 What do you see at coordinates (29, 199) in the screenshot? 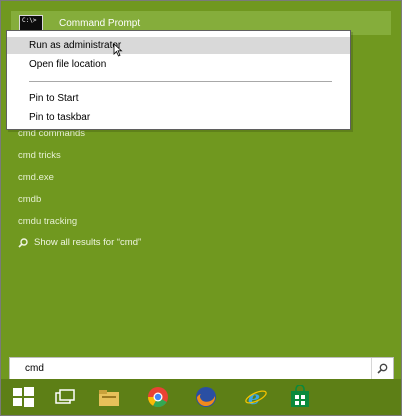
I see `suggestion-item: cmdb` at bounding box center [29, 199].